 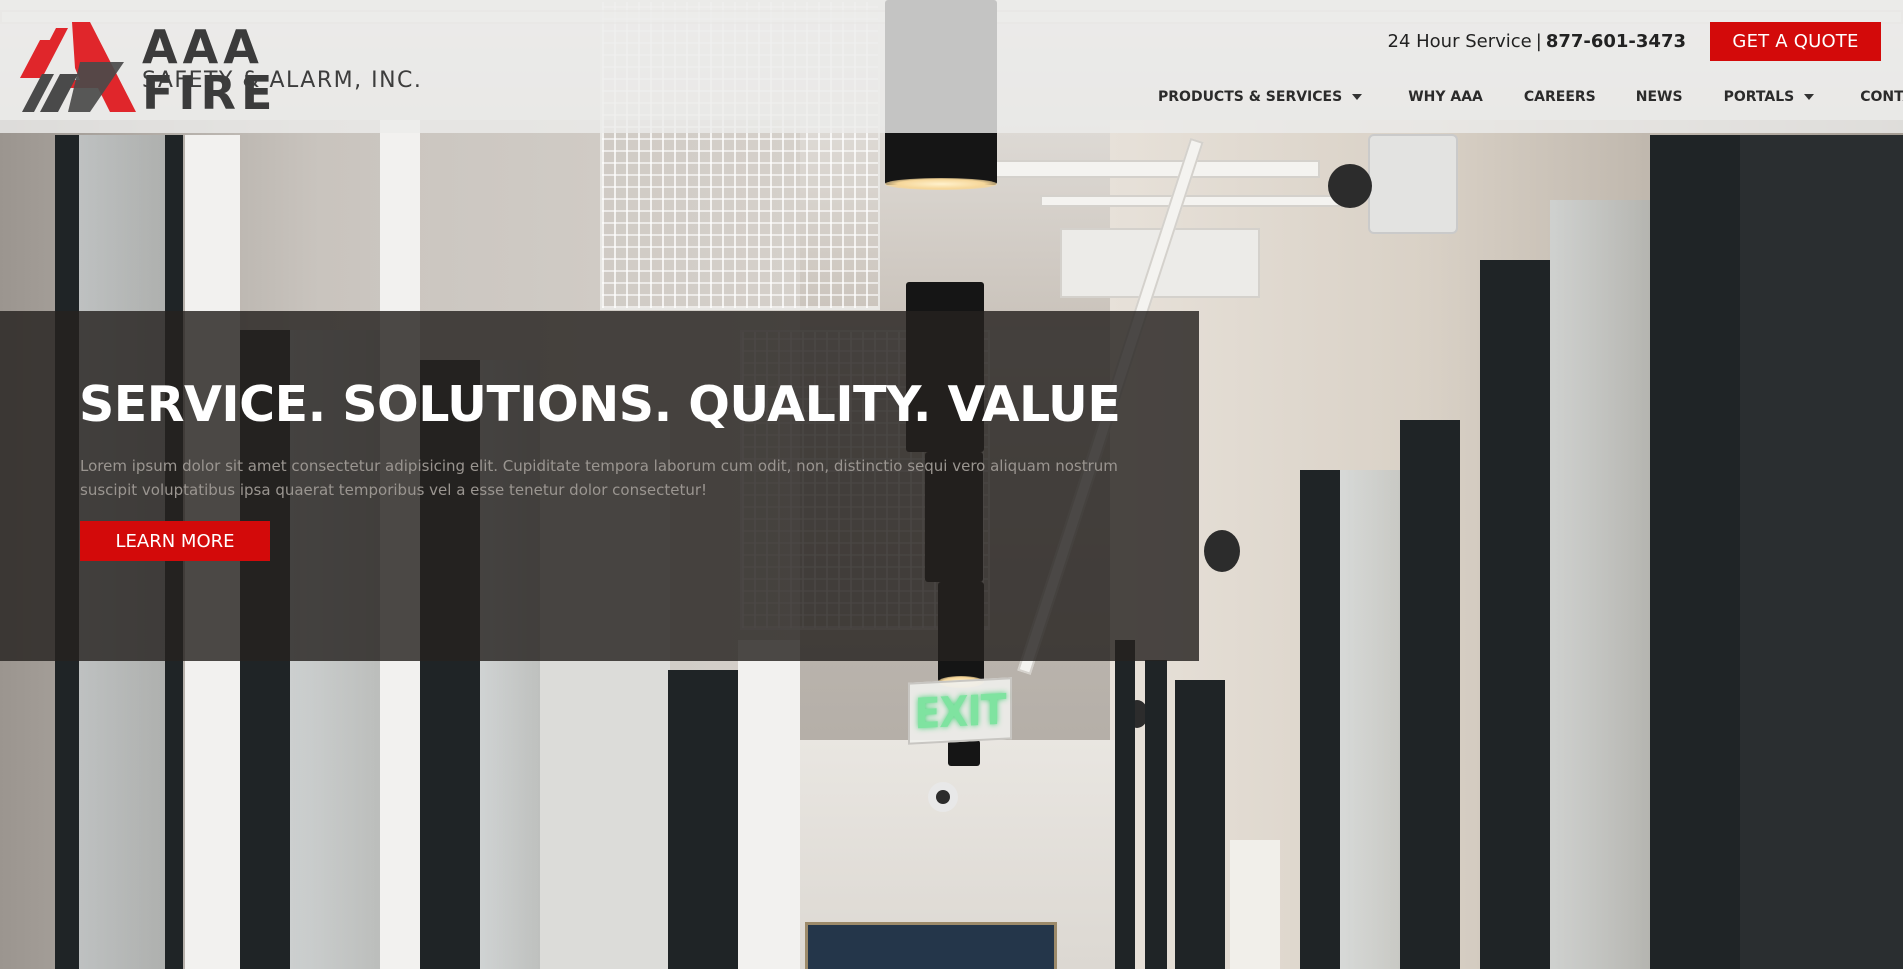 What do you see at coordinates (964, 753) in the screenshot?
I see `pendant-light` at bounding box center [964, 753].